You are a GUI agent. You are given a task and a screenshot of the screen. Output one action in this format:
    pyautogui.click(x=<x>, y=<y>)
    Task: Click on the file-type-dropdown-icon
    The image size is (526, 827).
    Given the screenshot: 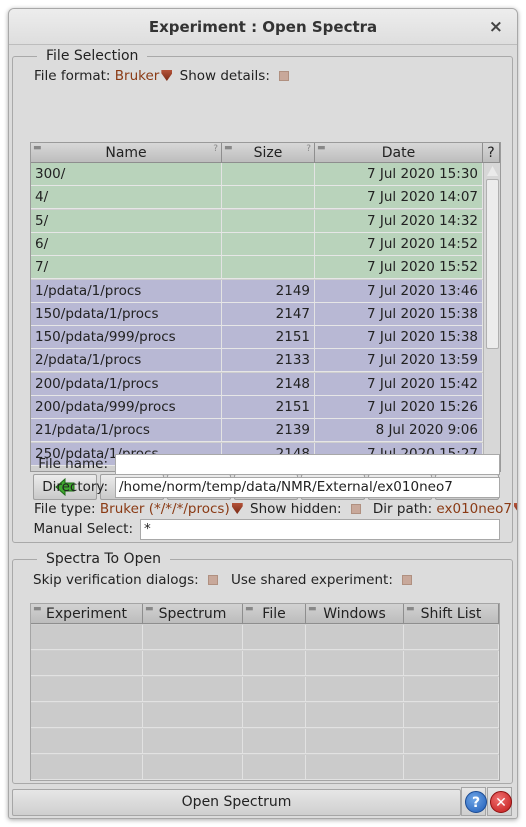 What is the action you would take?
    pyautogui.click(x=237, y=508)
    